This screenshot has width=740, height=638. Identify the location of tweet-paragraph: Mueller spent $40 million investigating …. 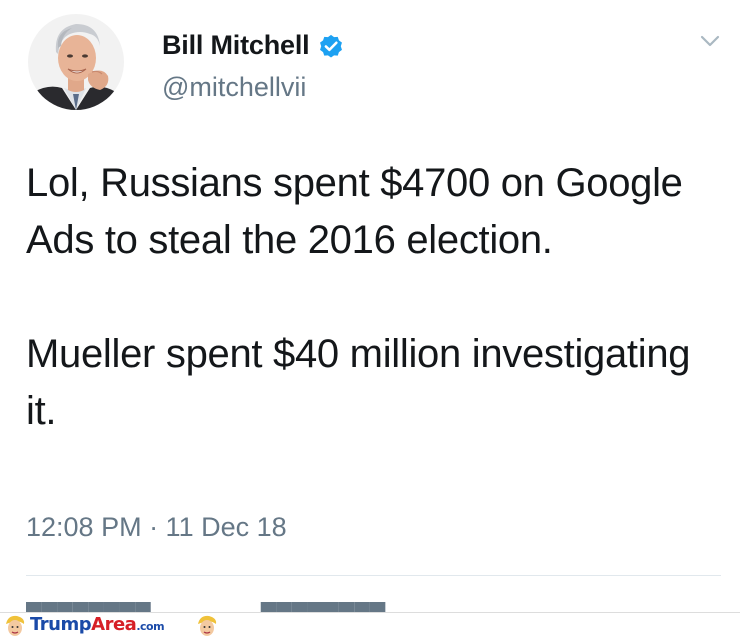
(358, 382).